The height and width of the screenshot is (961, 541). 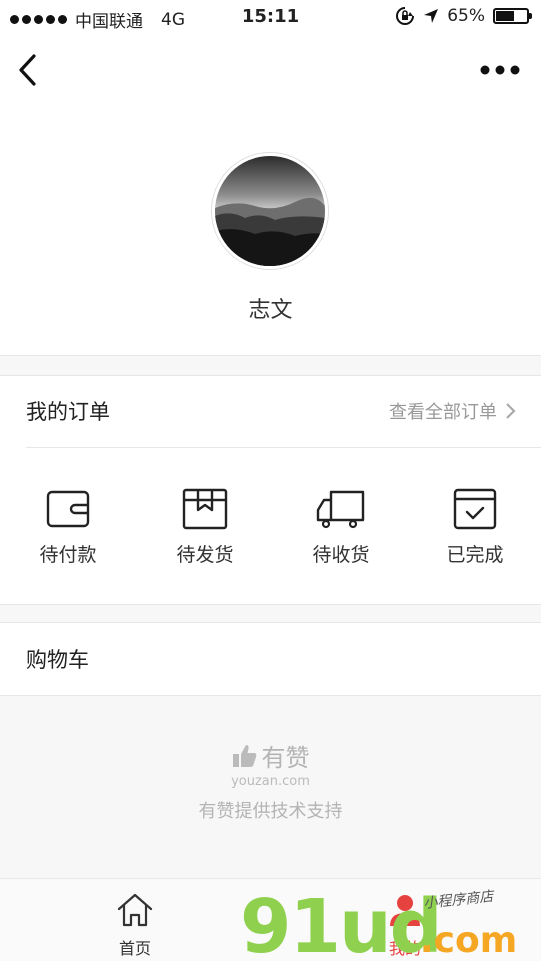 I want to click on chevron-left-icon, so click(x=27, y=70).